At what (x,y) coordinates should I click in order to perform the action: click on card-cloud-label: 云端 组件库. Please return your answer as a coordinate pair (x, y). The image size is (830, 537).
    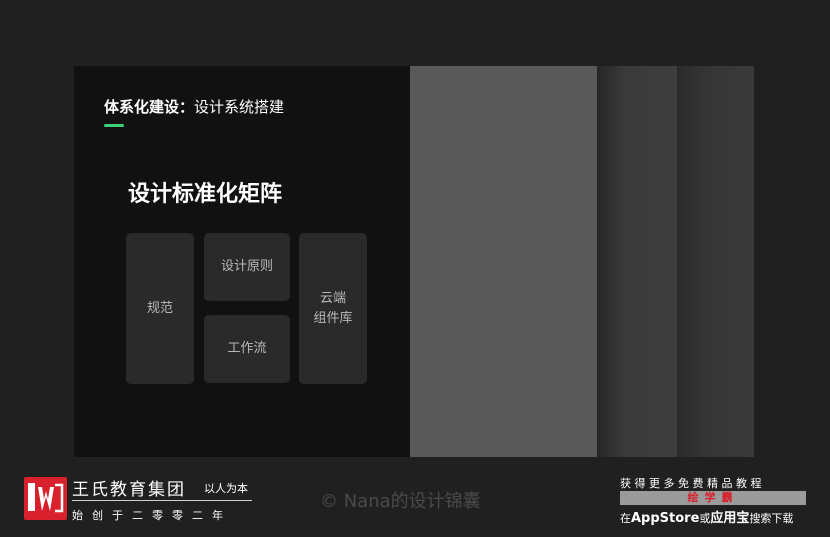
    Looking at the image, I should click on (332, 309).